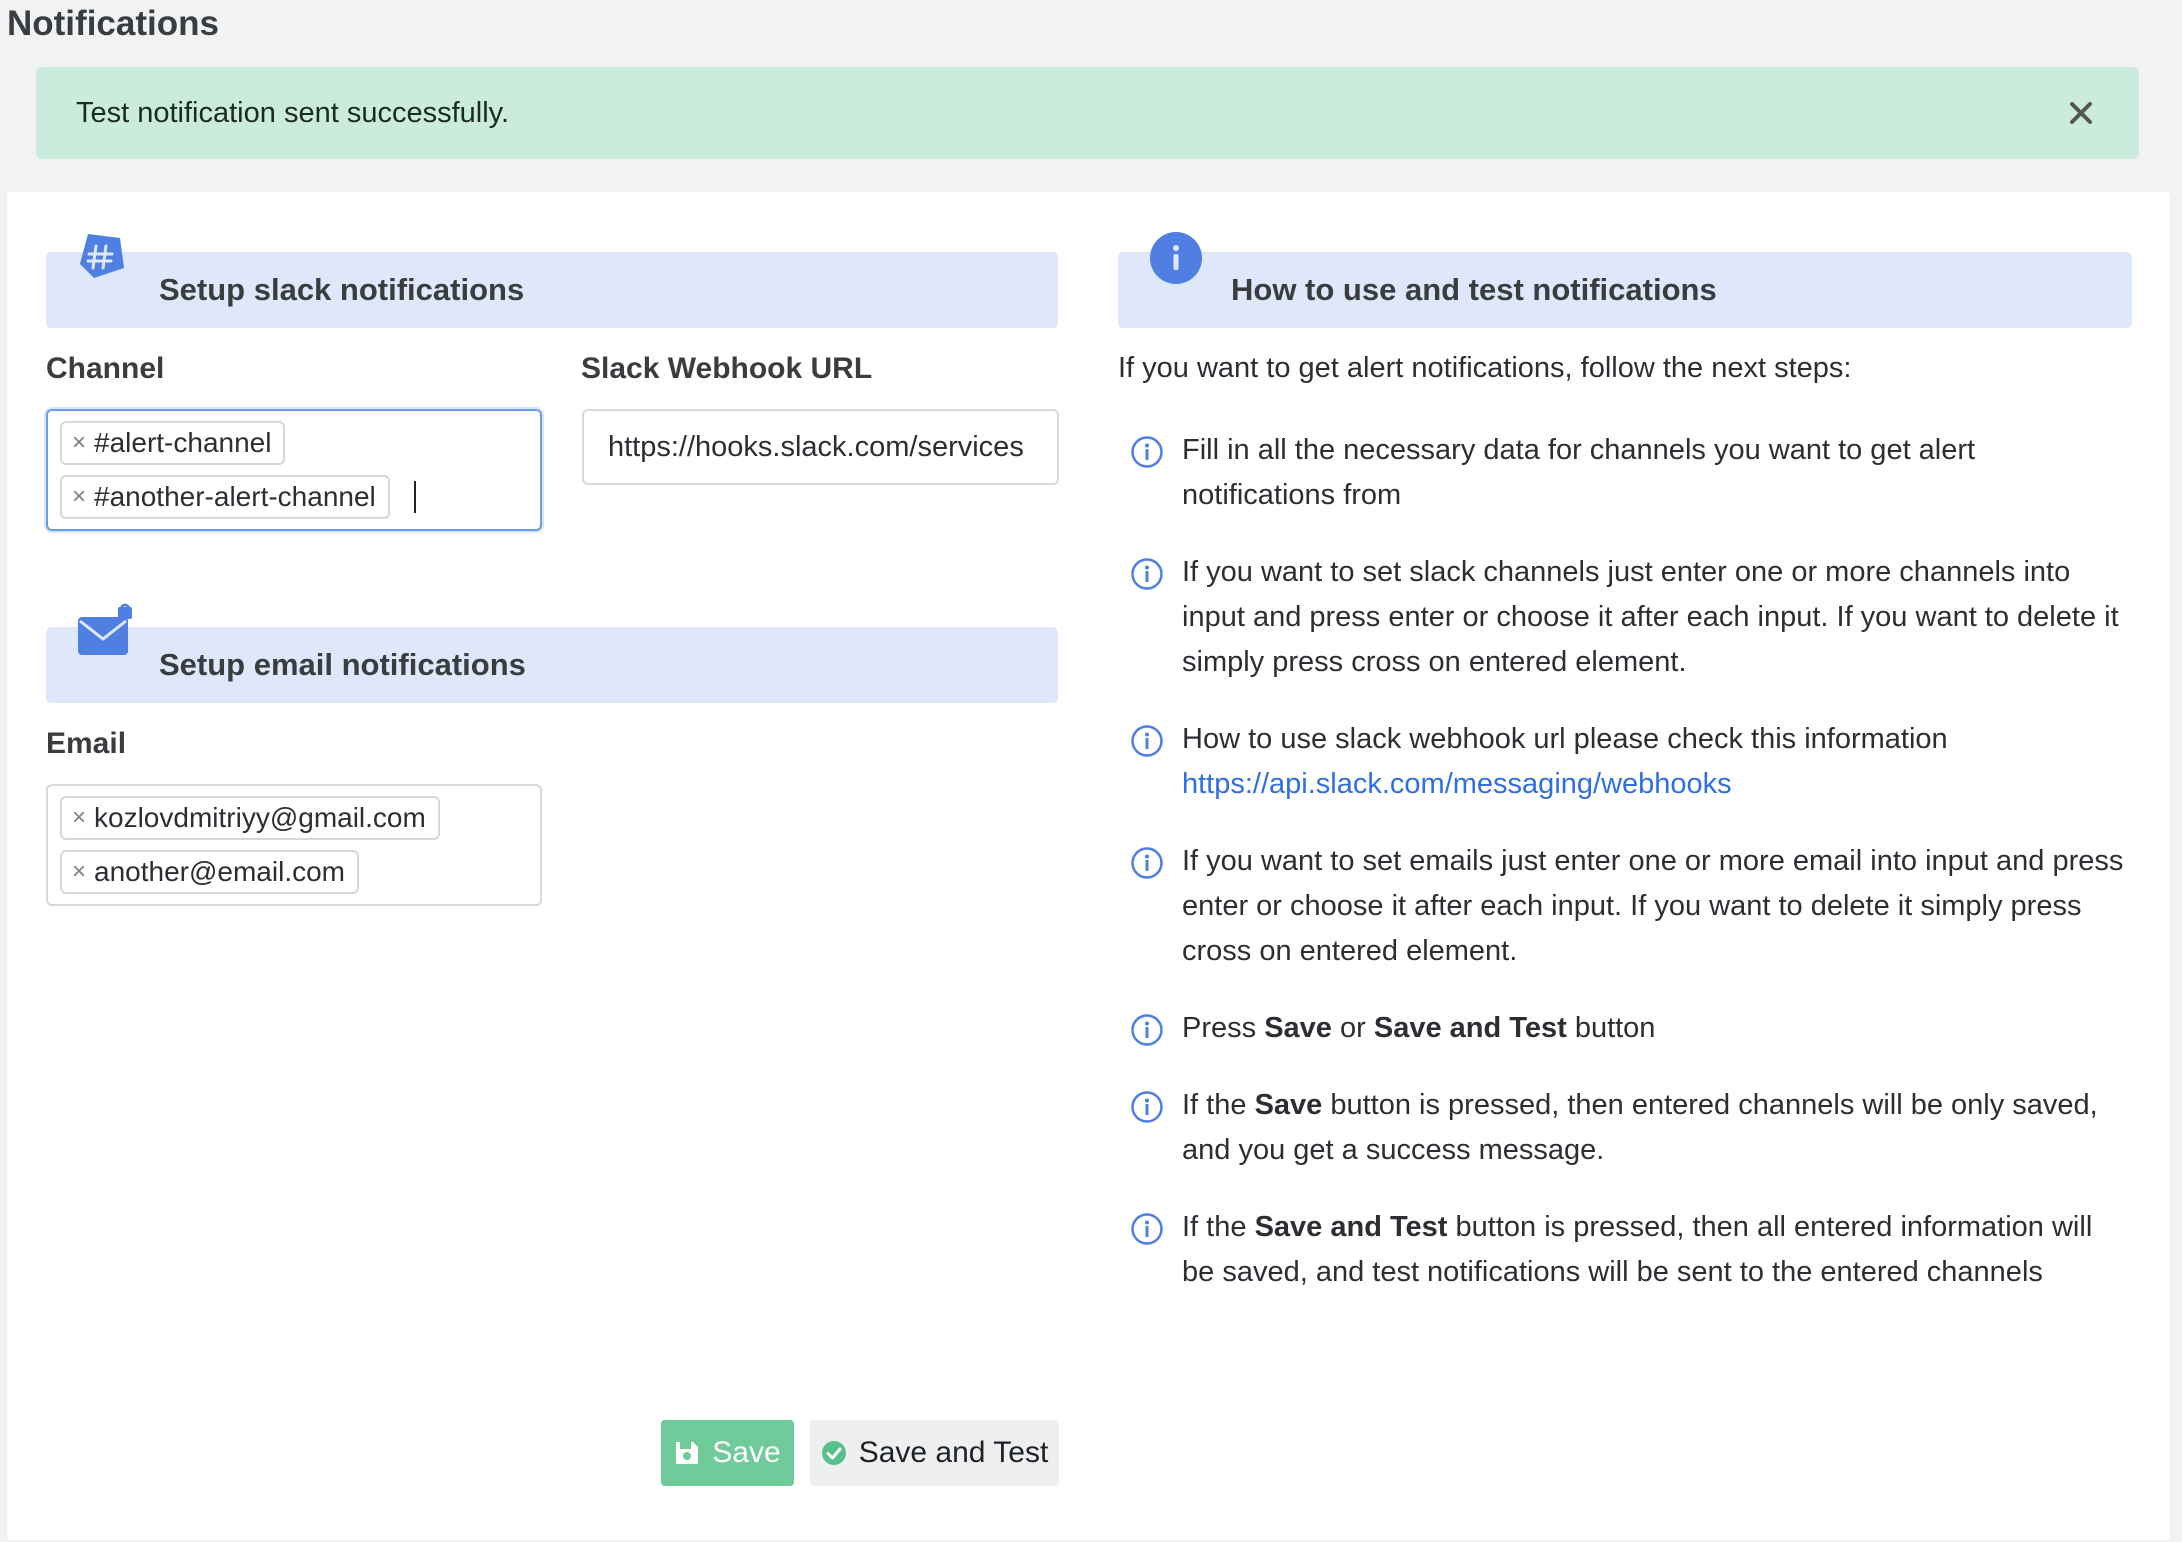 The height and width of the screenshot is (1542, 2182). What do you see at coordinates (1087, 113) in the screenshot?
I see `success-alert: Test notification sent successfully.` at bounding box center [1087, 113].